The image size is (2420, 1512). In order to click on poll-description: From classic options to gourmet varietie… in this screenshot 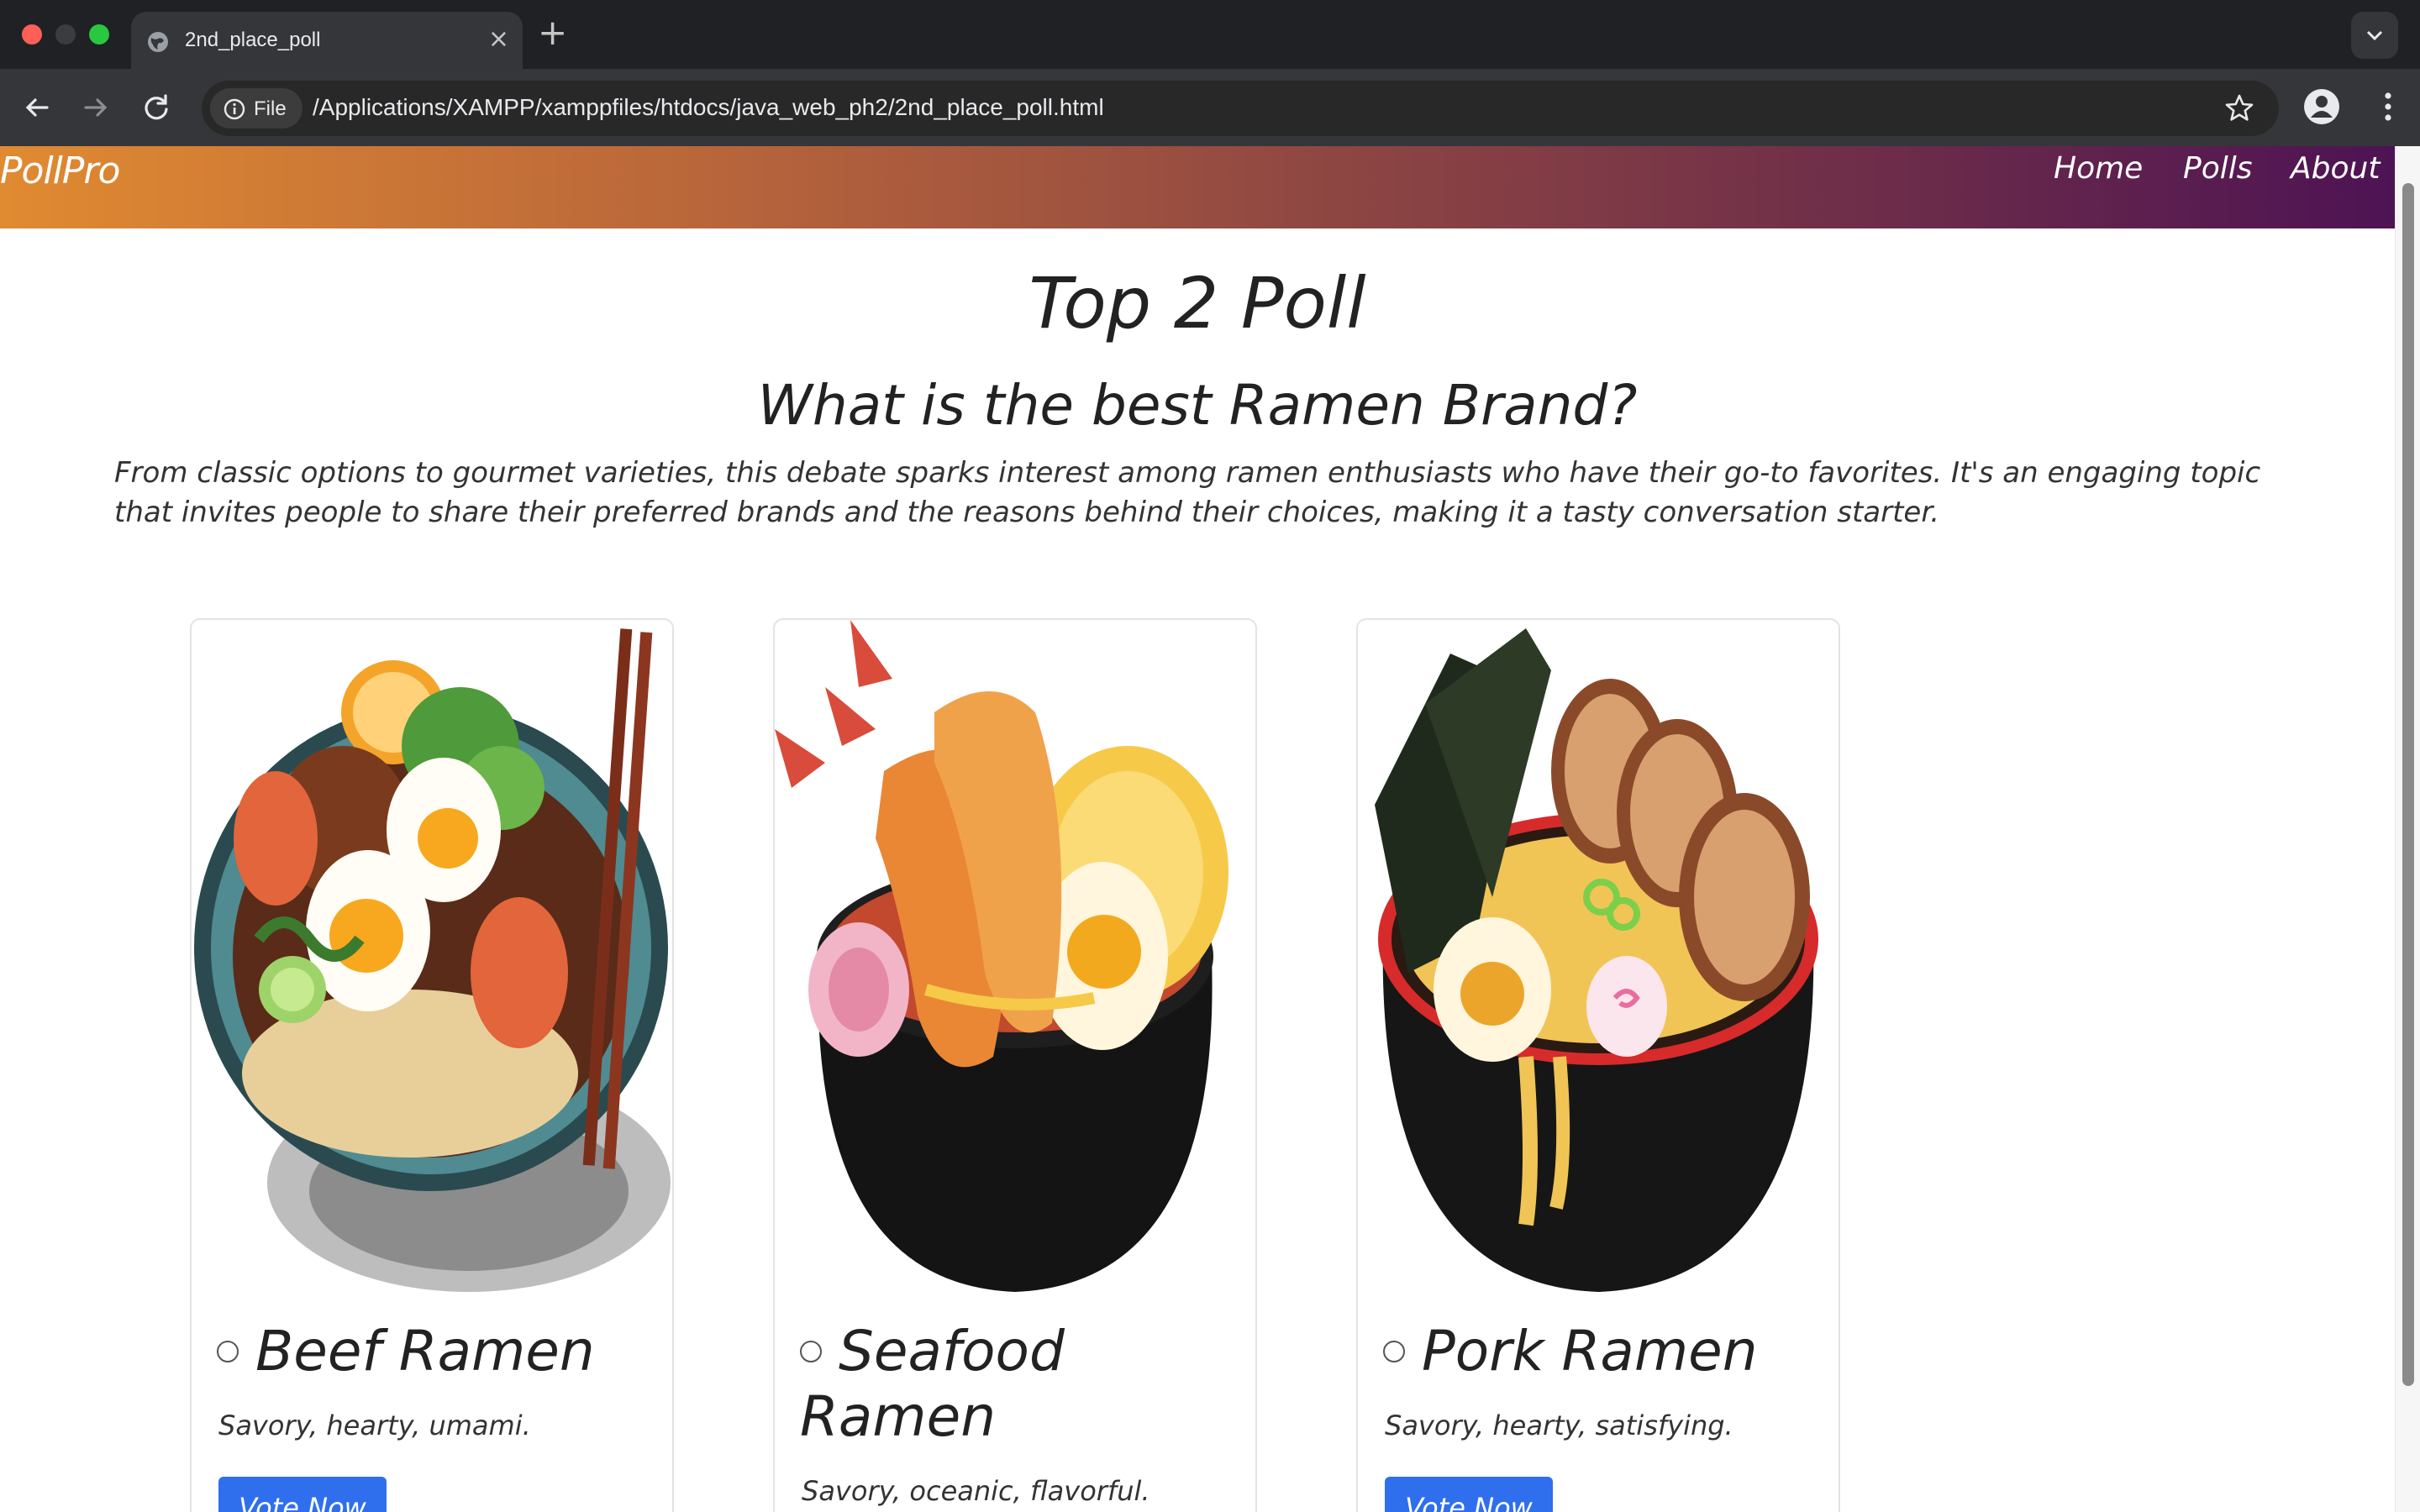, I will do `click(1187, 492)`.